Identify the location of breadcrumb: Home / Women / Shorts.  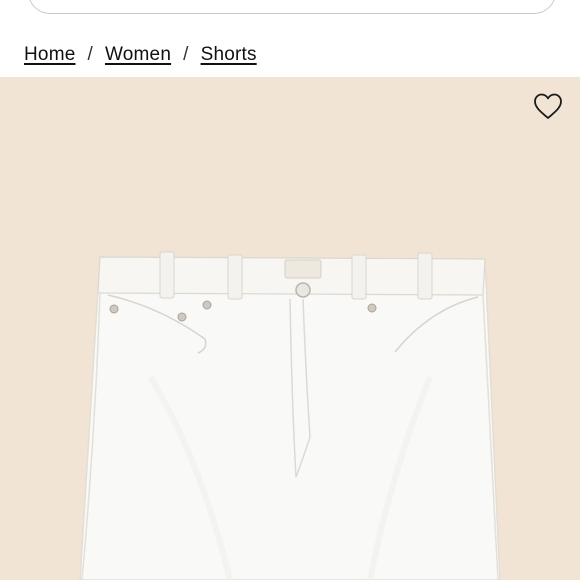
(140, 55).